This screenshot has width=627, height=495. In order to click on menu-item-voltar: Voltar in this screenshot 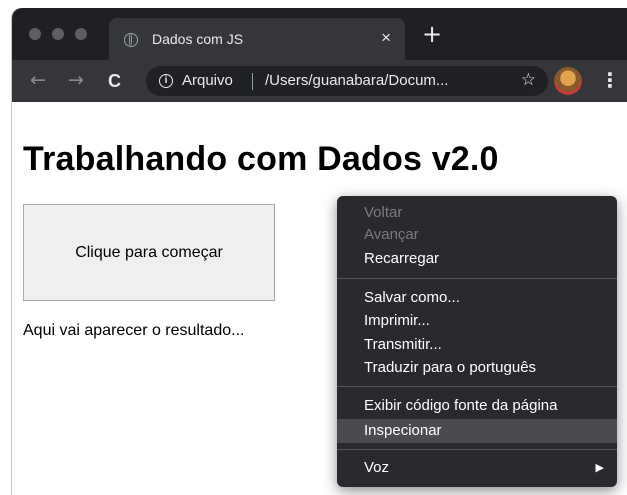, I will do `click(383, 212)`.